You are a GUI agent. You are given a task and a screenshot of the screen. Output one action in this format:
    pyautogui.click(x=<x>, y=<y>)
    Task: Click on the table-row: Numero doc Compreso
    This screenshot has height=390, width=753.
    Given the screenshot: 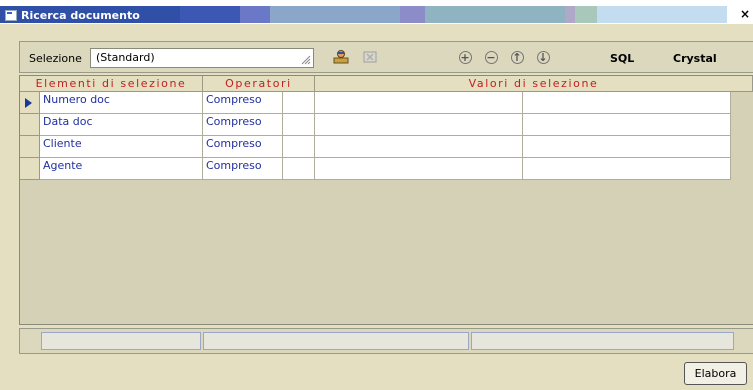 What is the action you would take?
    pyautogui.click(x=376, y=103)
    